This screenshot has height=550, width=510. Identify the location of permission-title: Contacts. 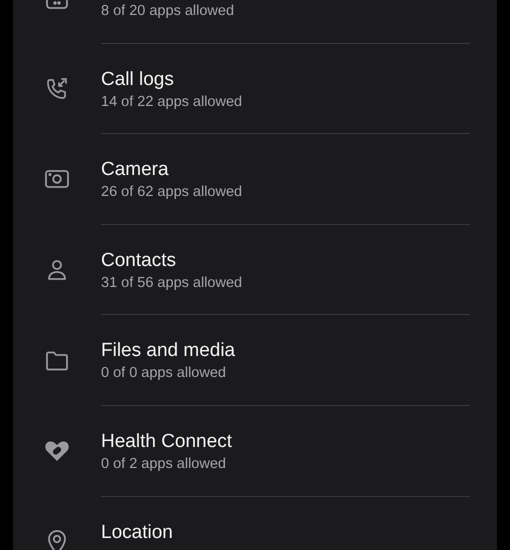
(138, 260).